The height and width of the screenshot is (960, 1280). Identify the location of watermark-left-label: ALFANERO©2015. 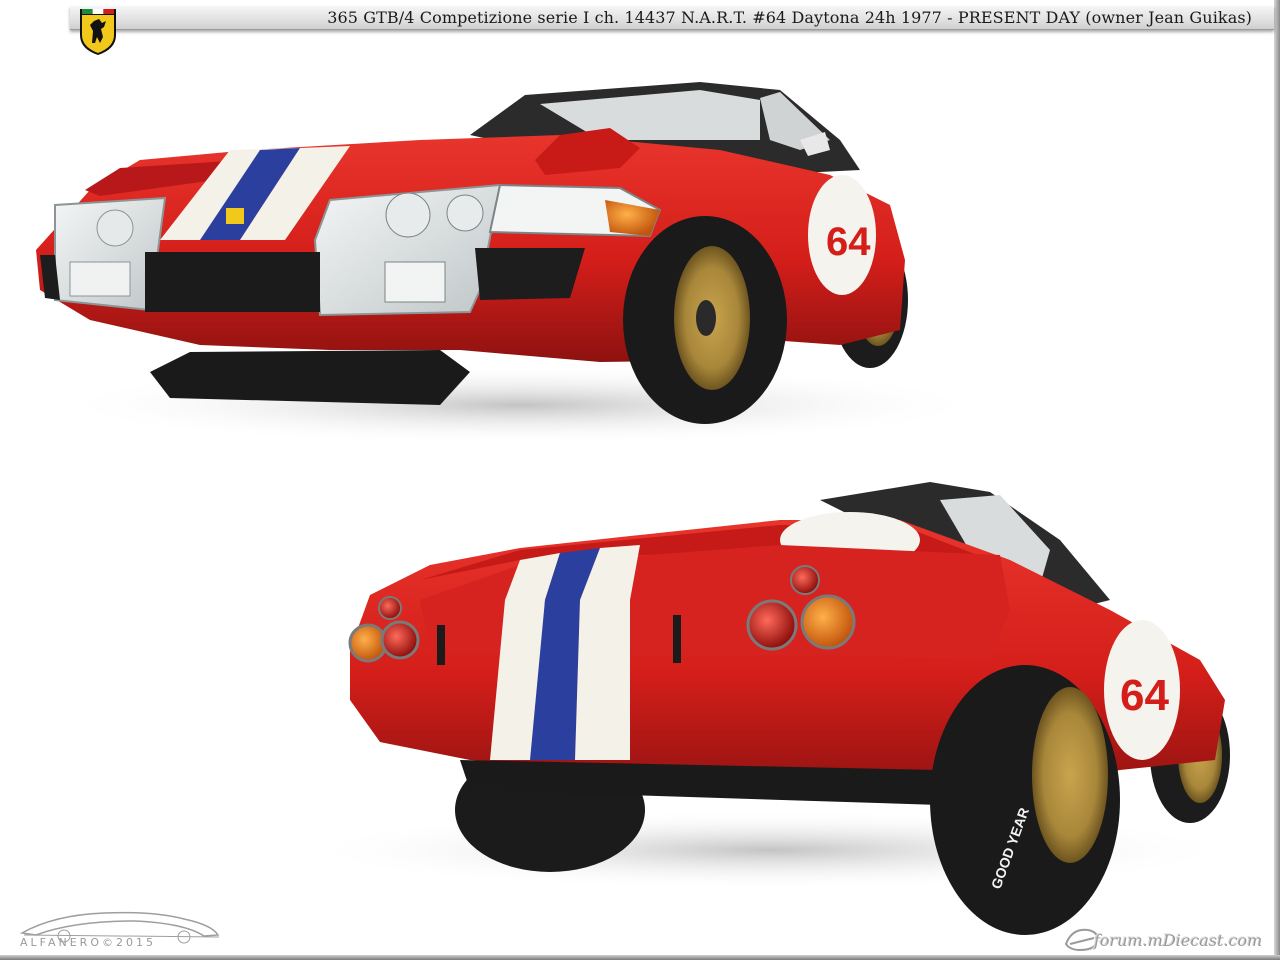
(88, 942).